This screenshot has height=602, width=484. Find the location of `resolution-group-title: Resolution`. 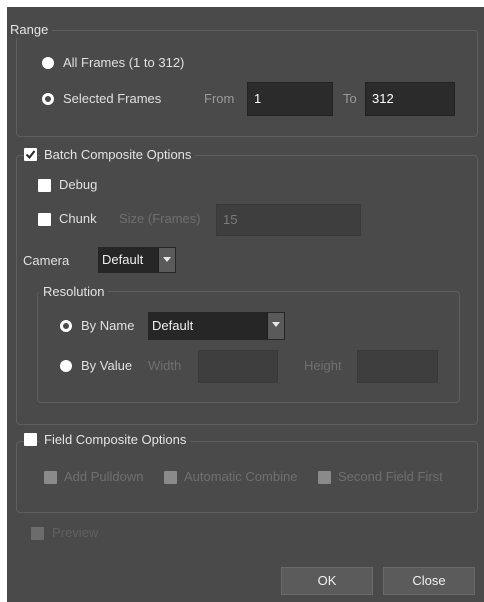

resolution-group-title: Resolution is located at coordinates (74, 292).